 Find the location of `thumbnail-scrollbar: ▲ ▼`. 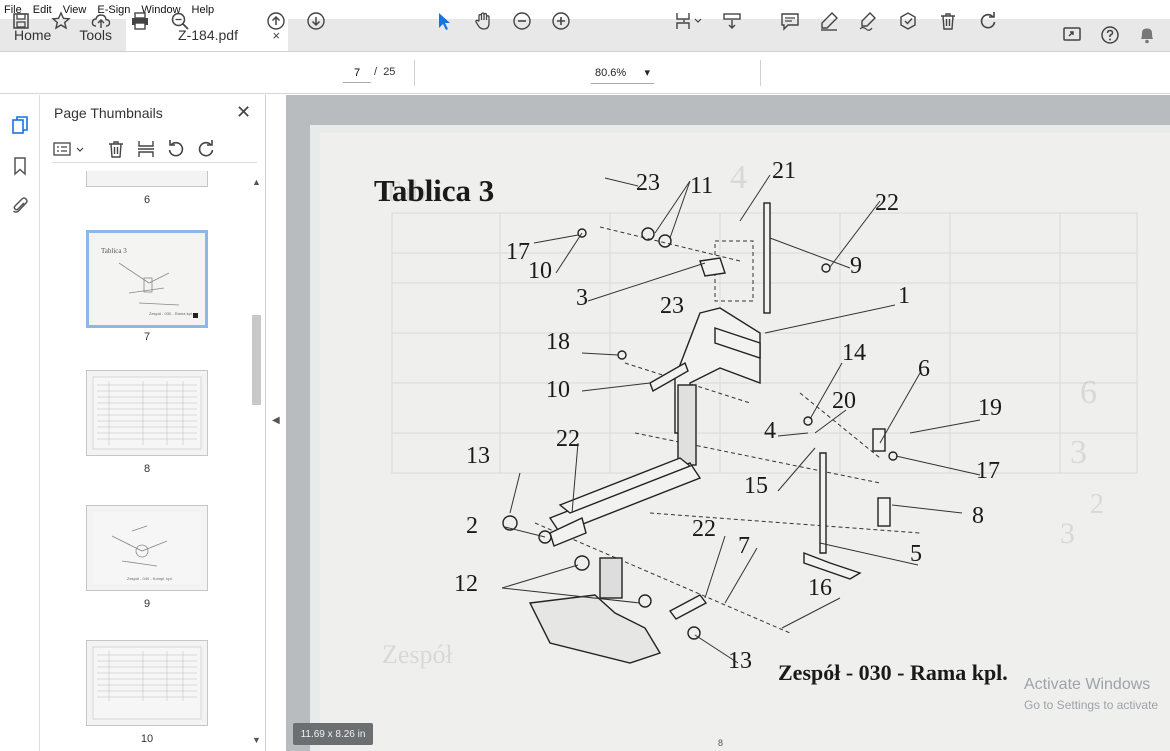

thumbnail-scrollbar: ▲ ▼ is located at coordinates (257, 463).